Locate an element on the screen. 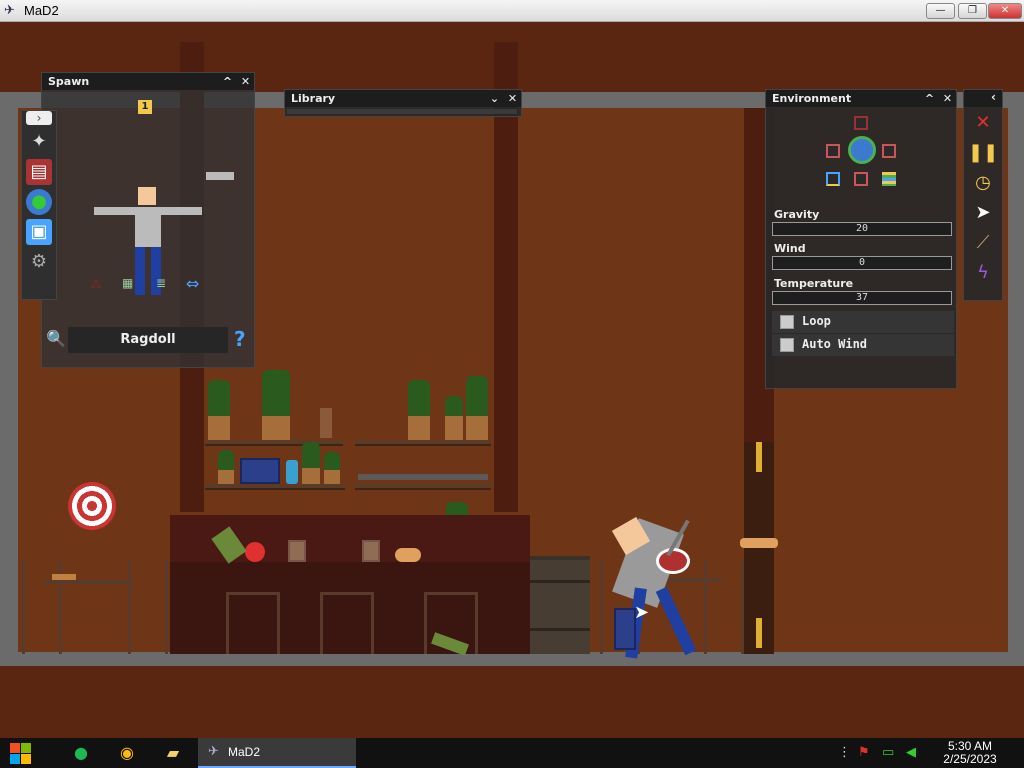 Image resolution: width=1024 pixels, height=768 pixels. library-panel: Library ⌄ ✕ is located at coordinates (403, 103).